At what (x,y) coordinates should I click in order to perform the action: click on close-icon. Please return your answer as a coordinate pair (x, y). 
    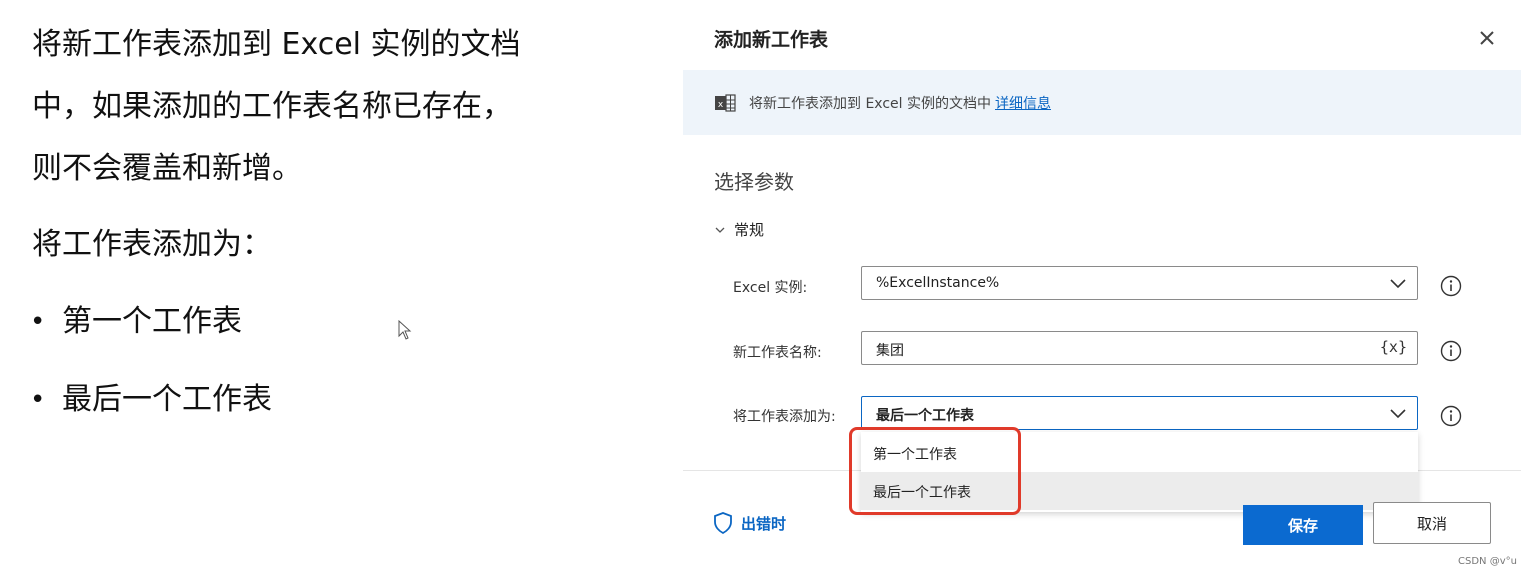
    Looking at the image, I should click on (1487, 38).